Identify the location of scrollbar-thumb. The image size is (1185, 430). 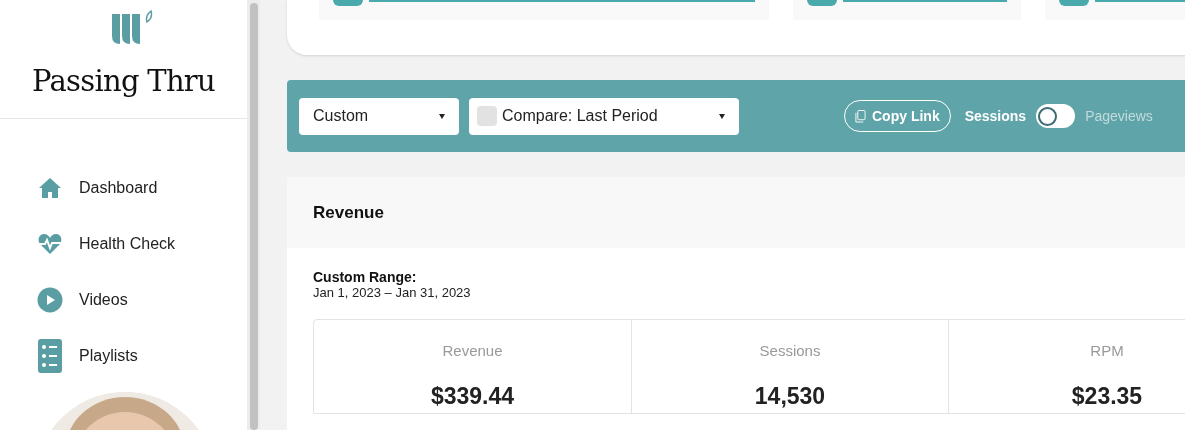
(253, 216).